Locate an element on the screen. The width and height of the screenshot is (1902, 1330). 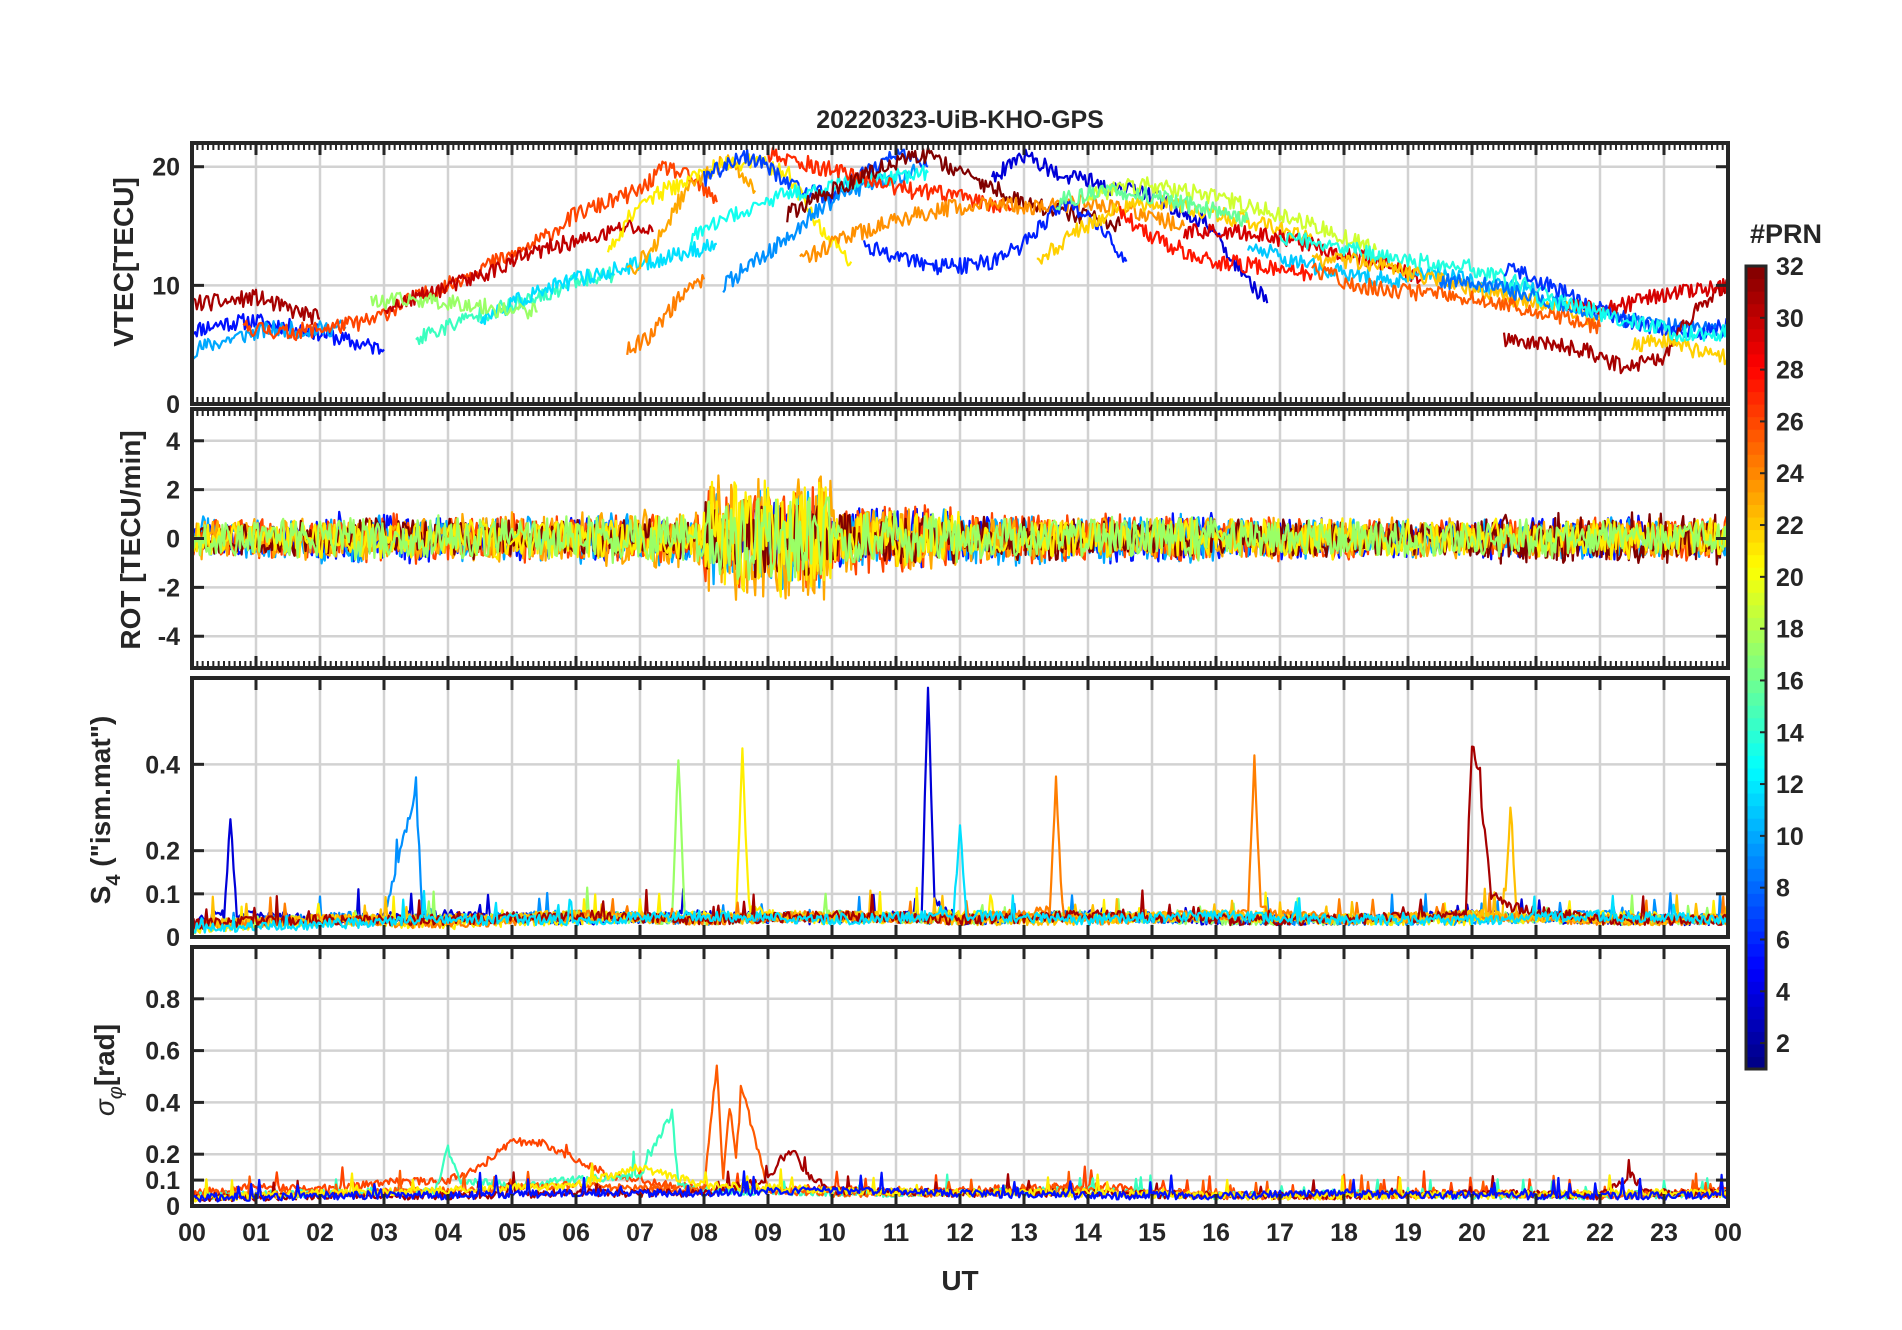
x-tick-label: 02 is located at coordinates (320, 1233).